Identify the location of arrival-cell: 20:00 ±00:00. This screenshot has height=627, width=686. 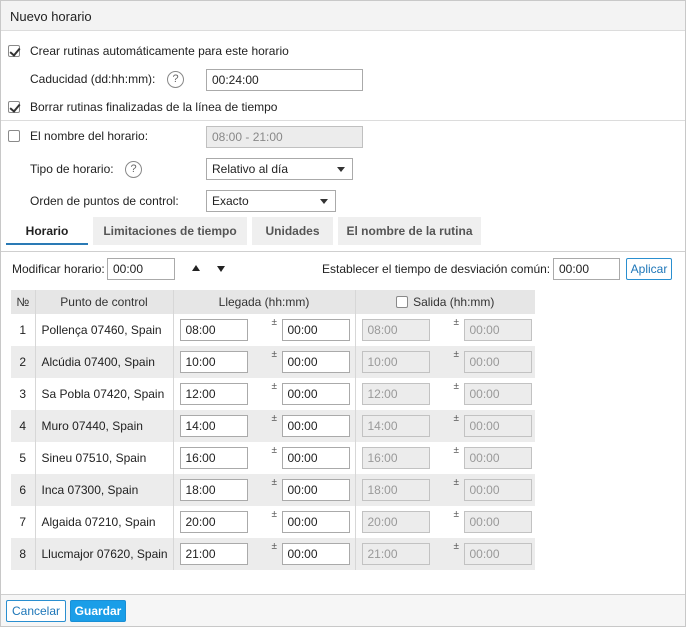
(264, 522).